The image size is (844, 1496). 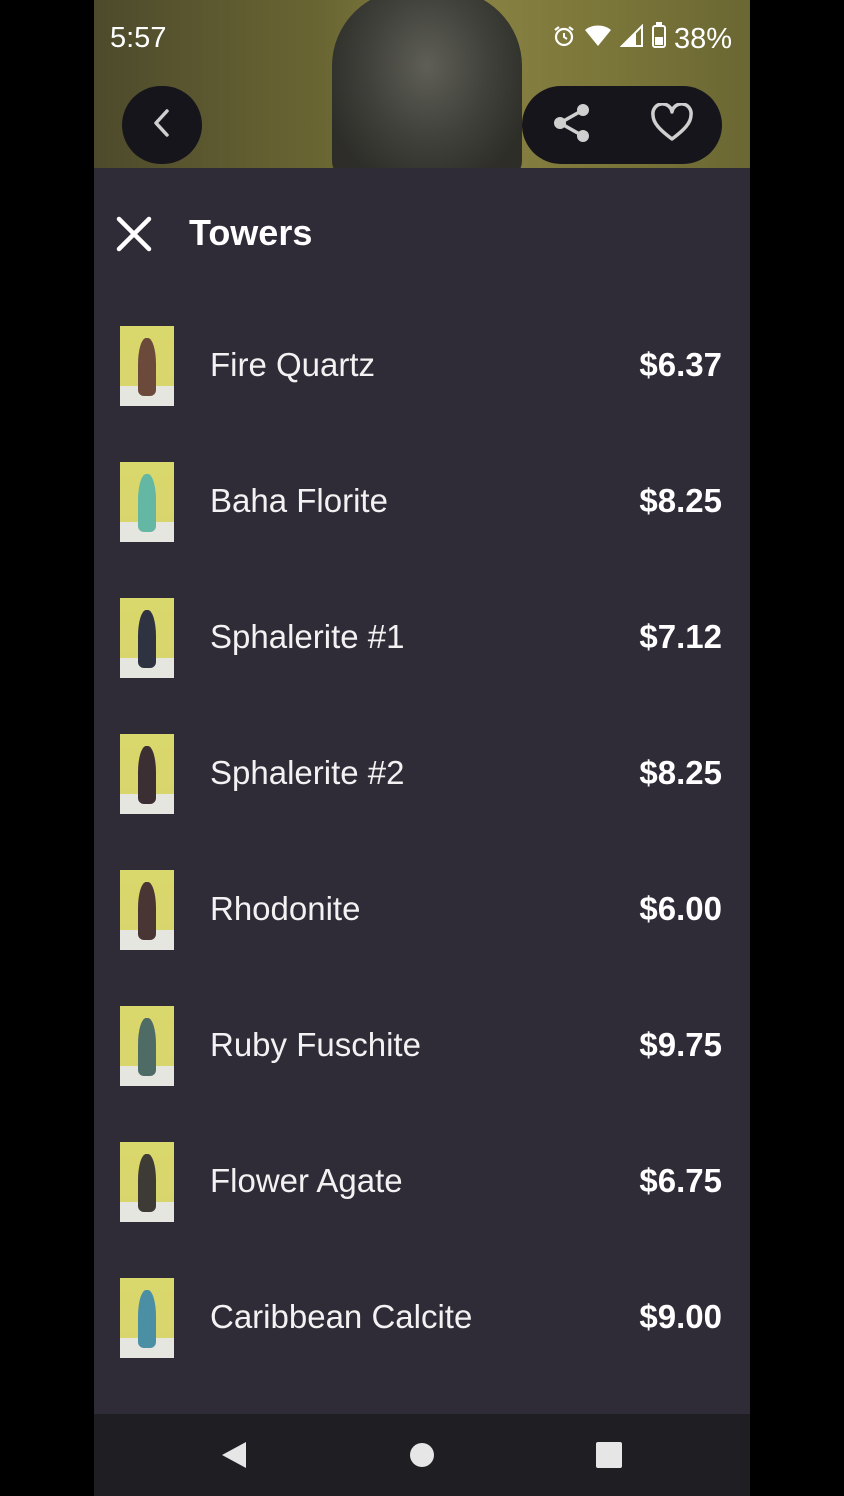 What do you see at coordinates (422, 910) in the screenshot?
I see `list-item: Rhodonite $6.00` at bounding box center [422, 910].